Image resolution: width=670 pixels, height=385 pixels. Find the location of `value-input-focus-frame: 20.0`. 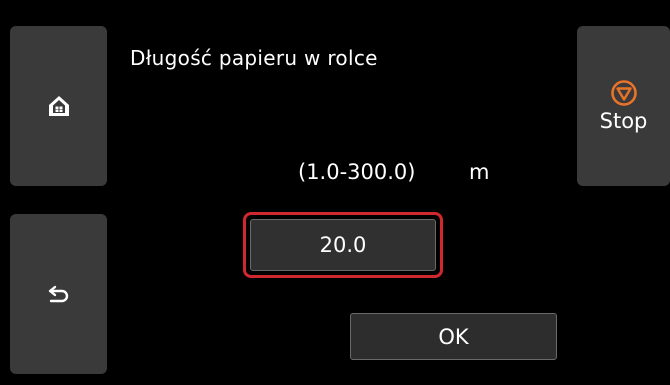

value-input-focus-frame: 20.0 is located at coordinates (343, 245).